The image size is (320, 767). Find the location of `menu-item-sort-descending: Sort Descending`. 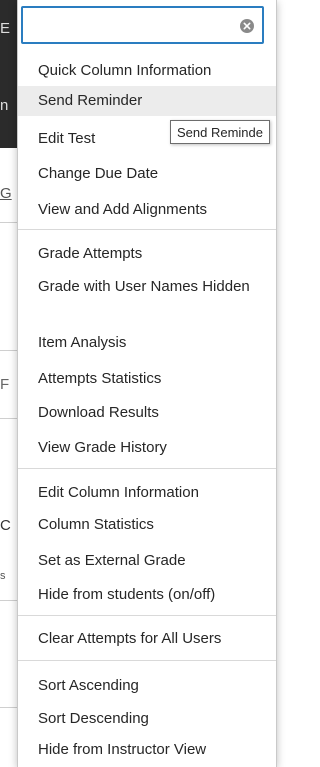

menu-item-sort-descending: Sort Descending is located at coordinates (147, 718).